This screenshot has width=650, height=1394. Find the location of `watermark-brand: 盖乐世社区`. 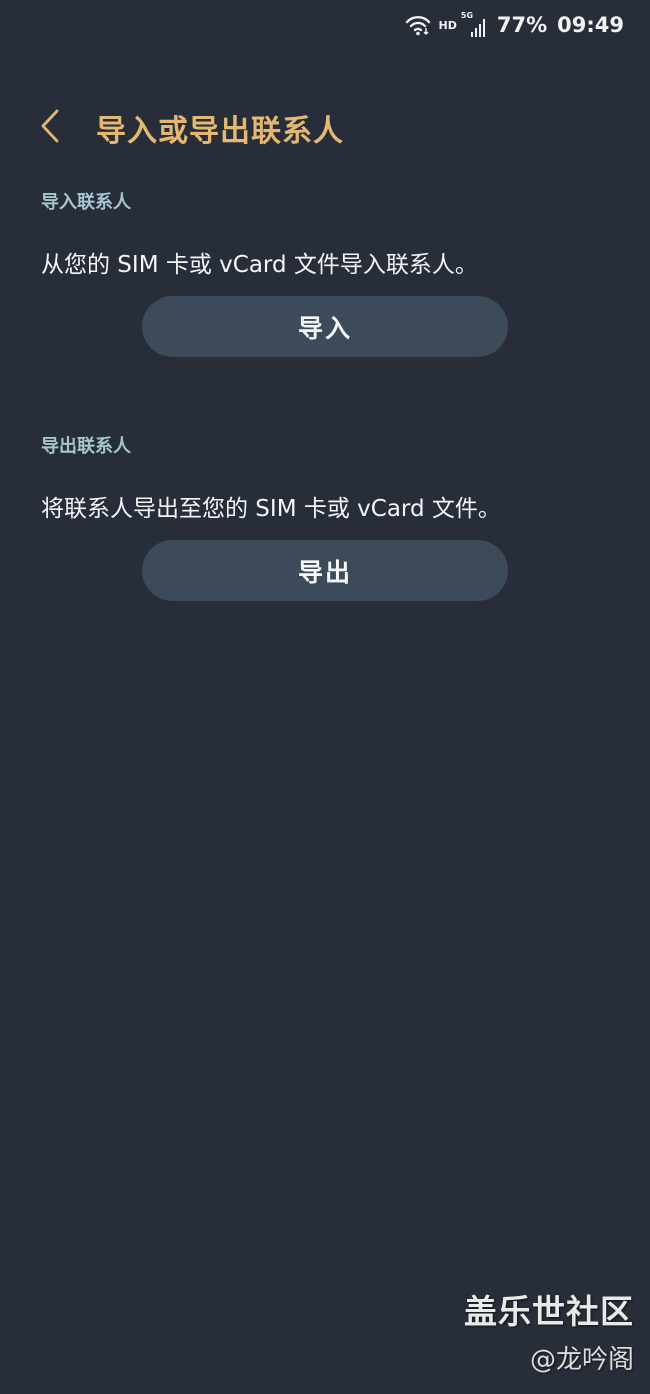

watermark-brand: 盖乐世社区 is located at coordinates (549, 1311).